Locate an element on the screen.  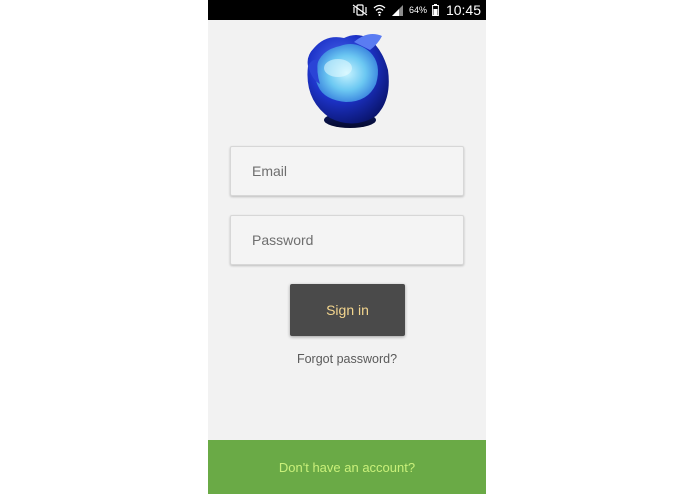
status-icons: 64% 10:45 is located at coordinates (416, 10).